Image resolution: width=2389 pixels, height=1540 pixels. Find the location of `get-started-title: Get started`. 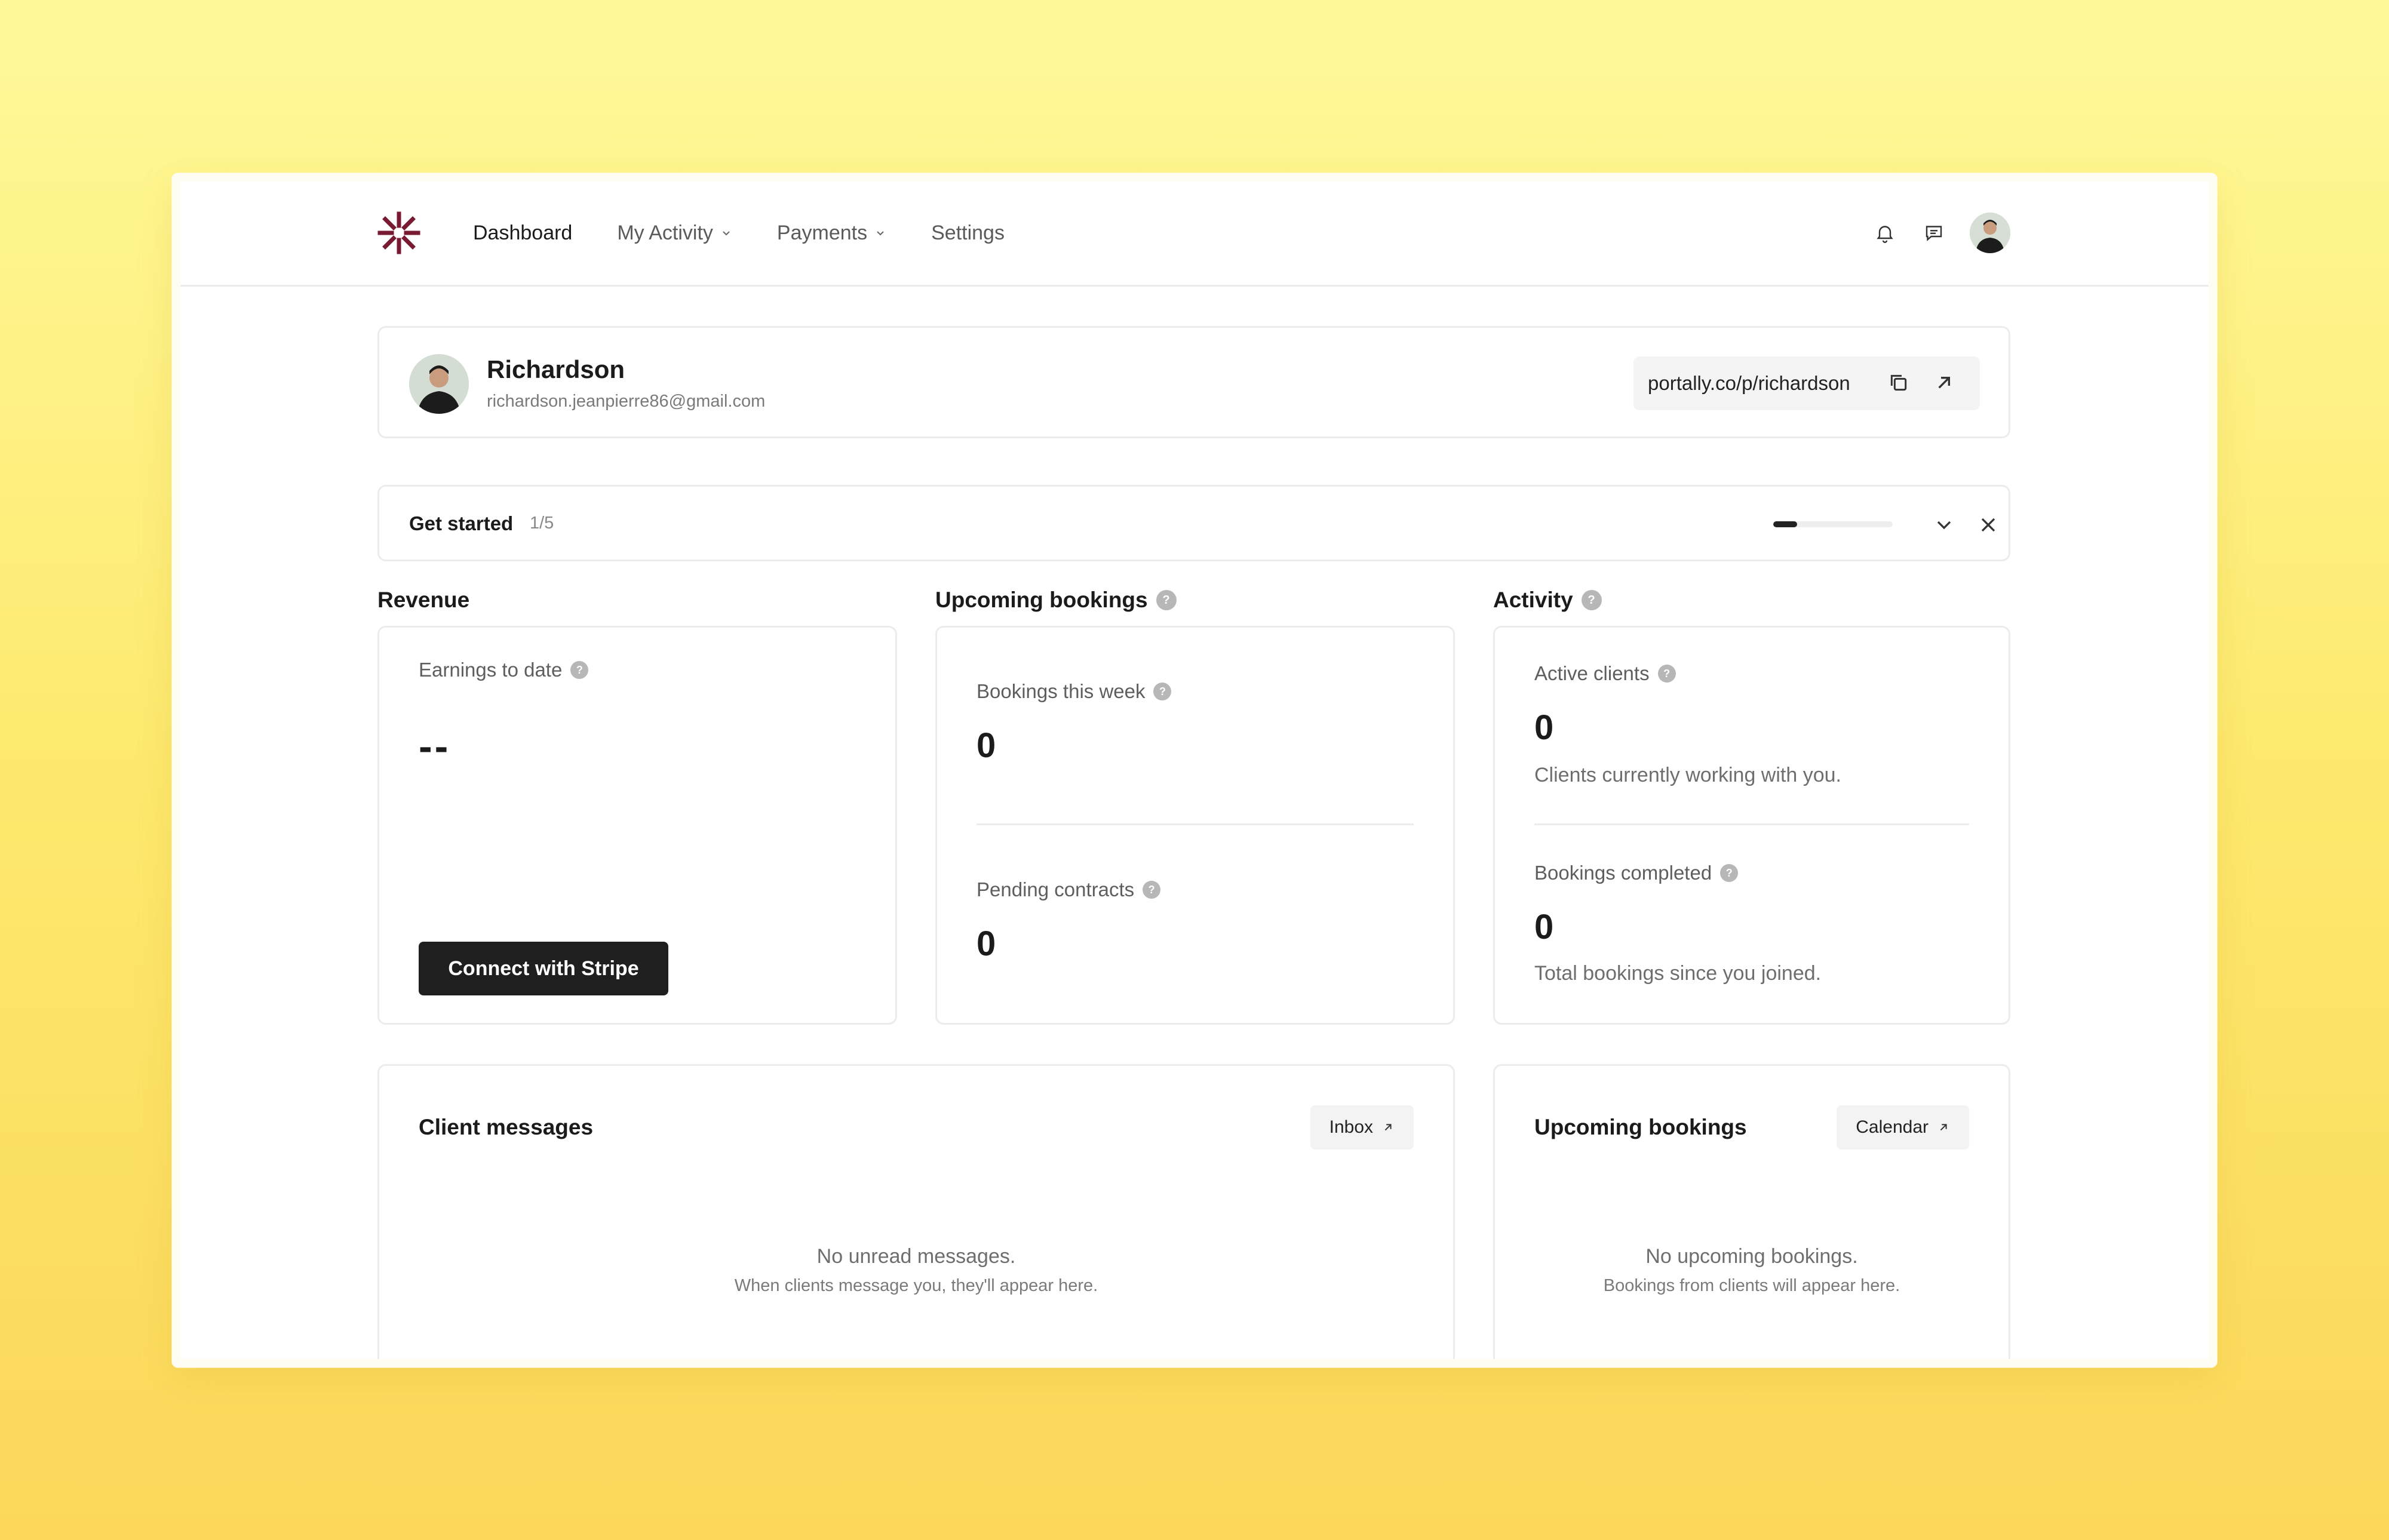

get-started-title: Get started is located at coordinates (461, 523).